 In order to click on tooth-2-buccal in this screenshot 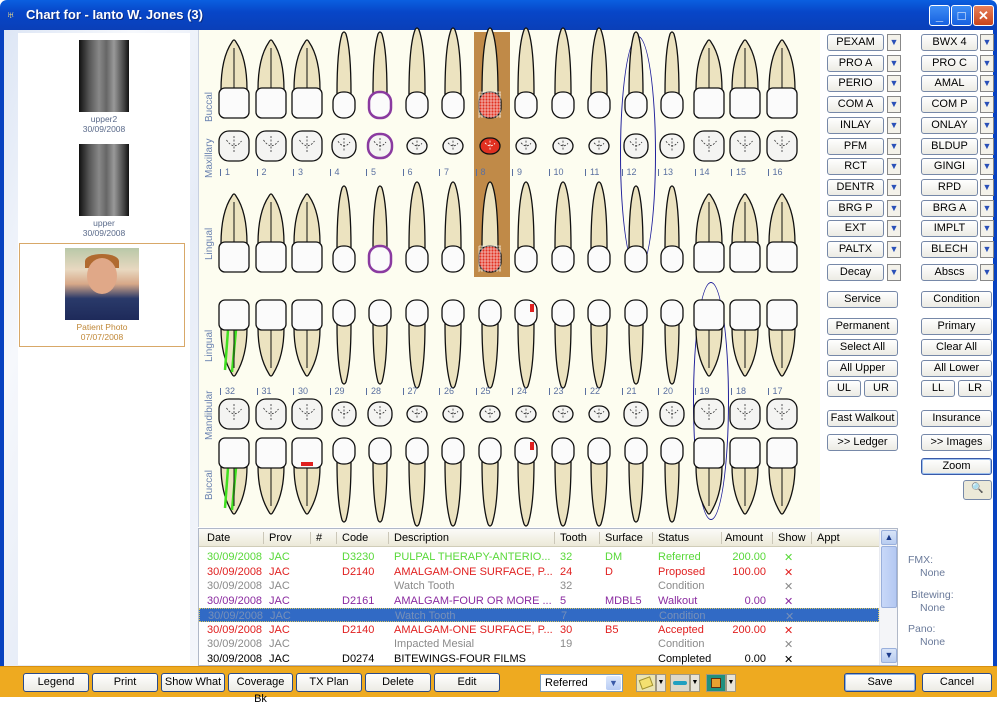, I will do `click(271, 89)`.